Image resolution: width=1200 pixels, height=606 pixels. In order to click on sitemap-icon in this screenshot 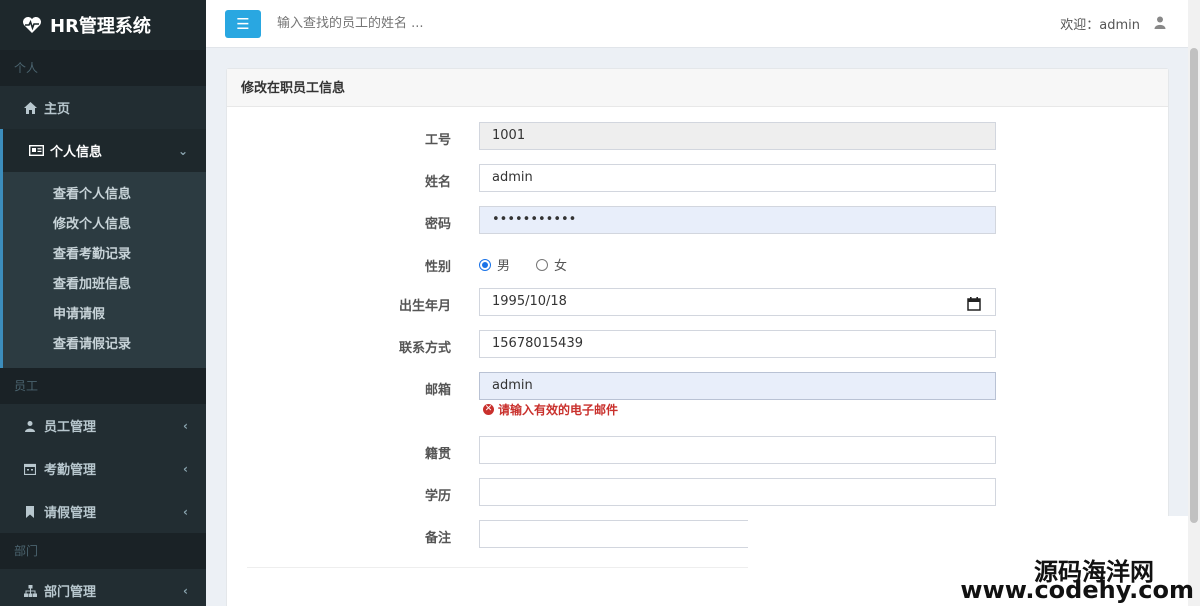, I will do `click(30, 590)`.